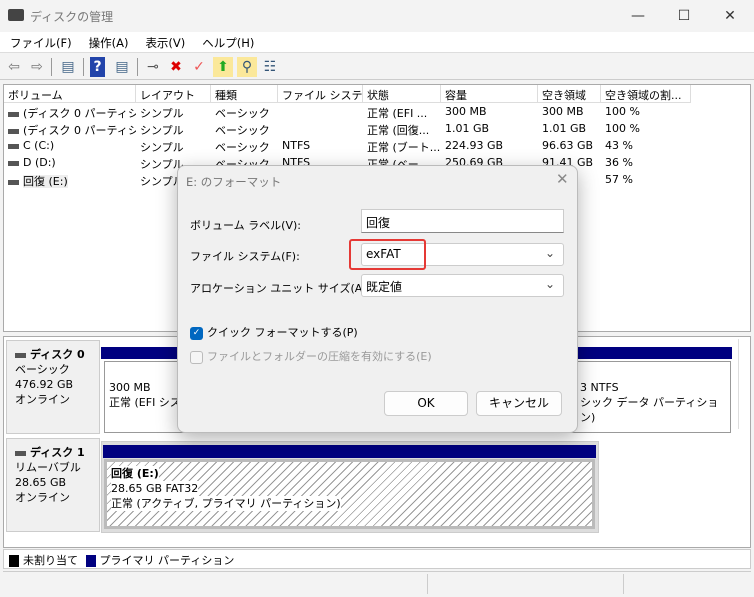 The image size is (754, 597). I want to click on disk-1-label: ディスク 1 リムーバブル 28.65 GB オンライン, so click(53, 485).